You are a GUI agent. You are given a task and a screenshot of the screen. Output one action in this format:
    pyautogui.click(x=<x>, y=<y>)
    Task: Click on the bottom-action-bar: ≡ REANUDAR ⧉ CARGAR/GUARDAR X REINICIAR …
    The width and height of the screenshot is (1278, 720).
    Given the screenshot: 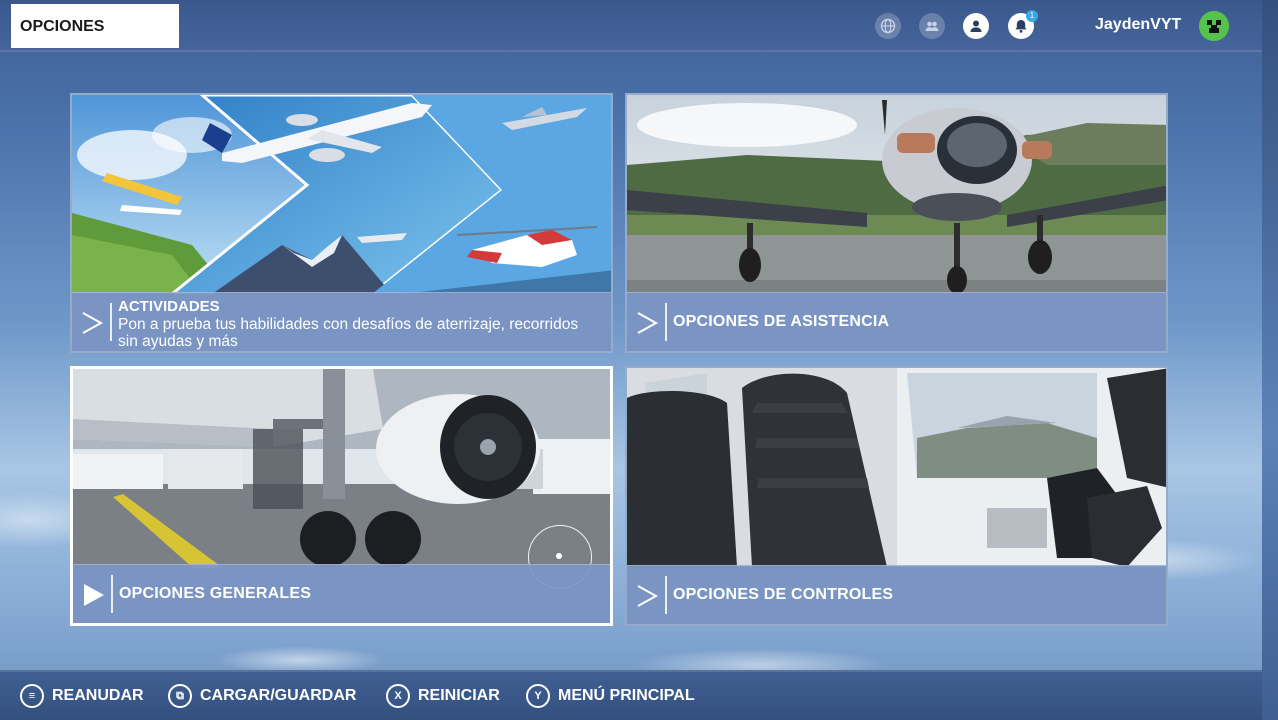 What is the action you would take?
    pyautogui.click(x=631, y=695)
    